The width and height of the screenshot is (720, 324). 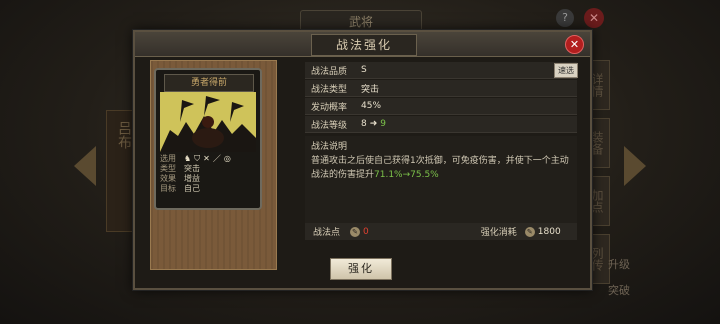 What do you see at coordinates (168, 188) in the screenshot?
I see `goal-label: 目标` at bounding box center [168, 188].